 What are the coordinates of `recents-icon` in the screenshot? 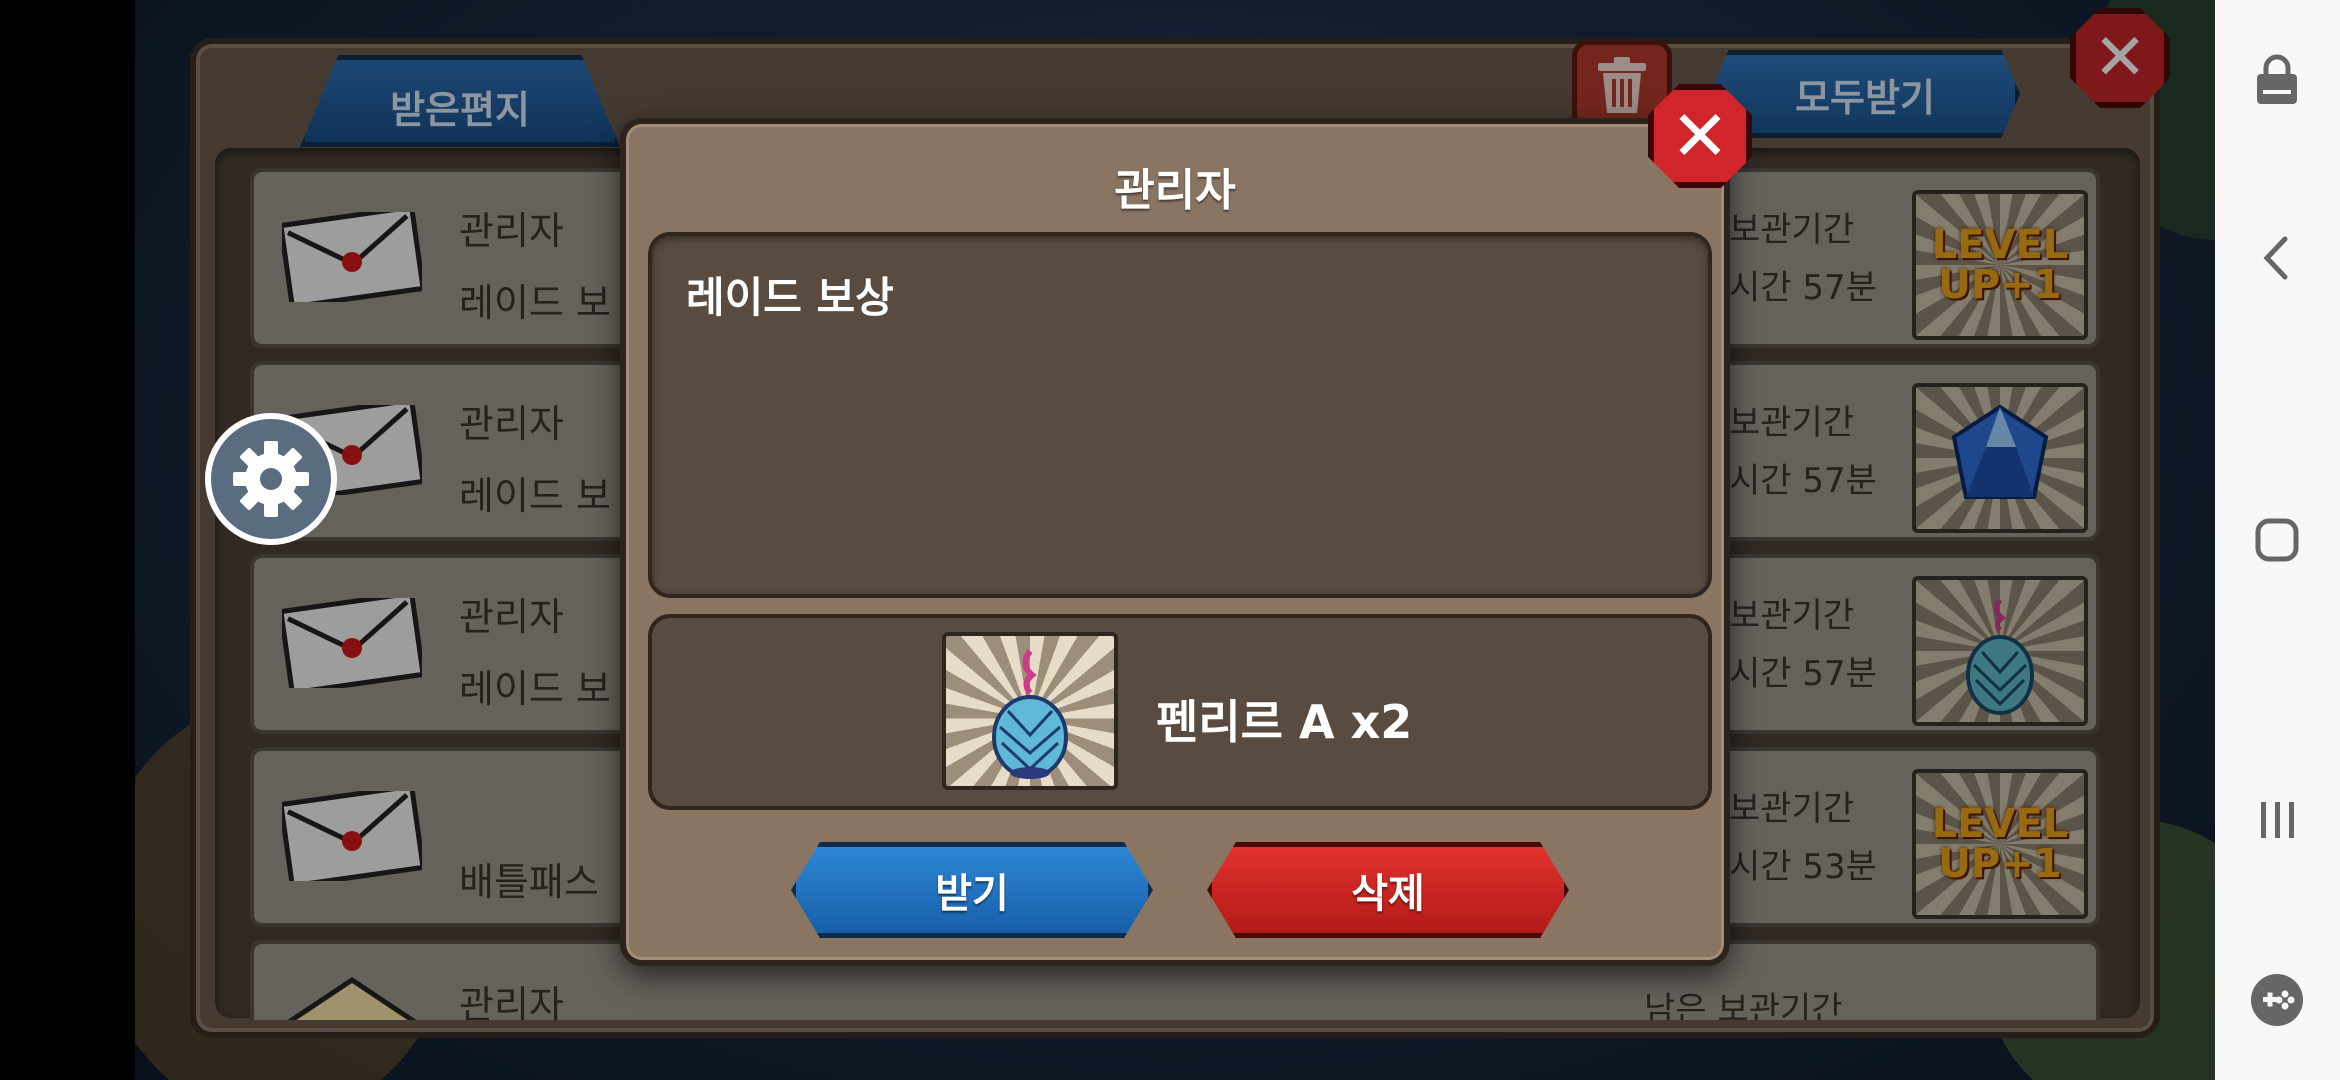 It's located at (2277, 820).